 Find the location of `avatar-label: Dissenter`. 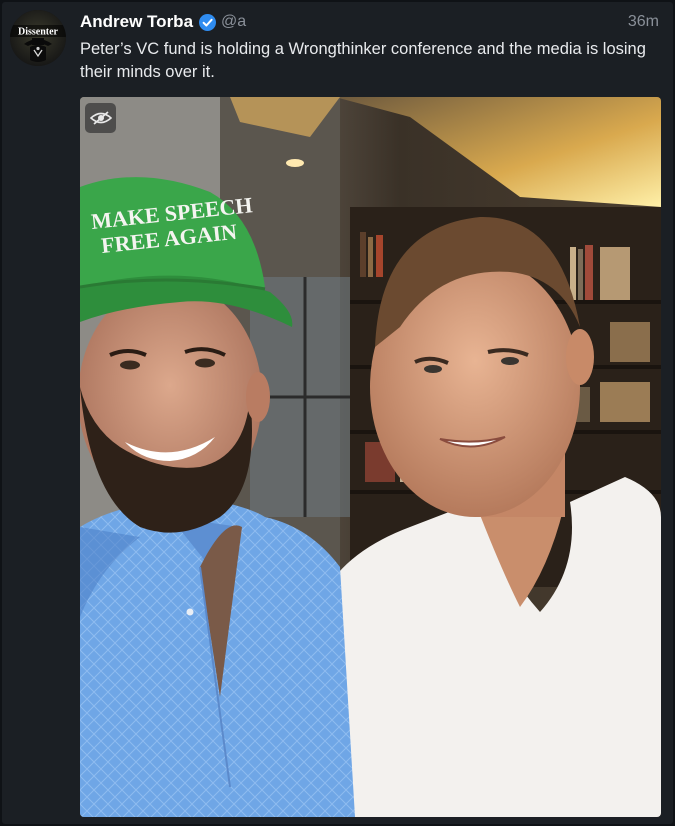

avatar-label: Dissenter is located at coordinates (38, 32).